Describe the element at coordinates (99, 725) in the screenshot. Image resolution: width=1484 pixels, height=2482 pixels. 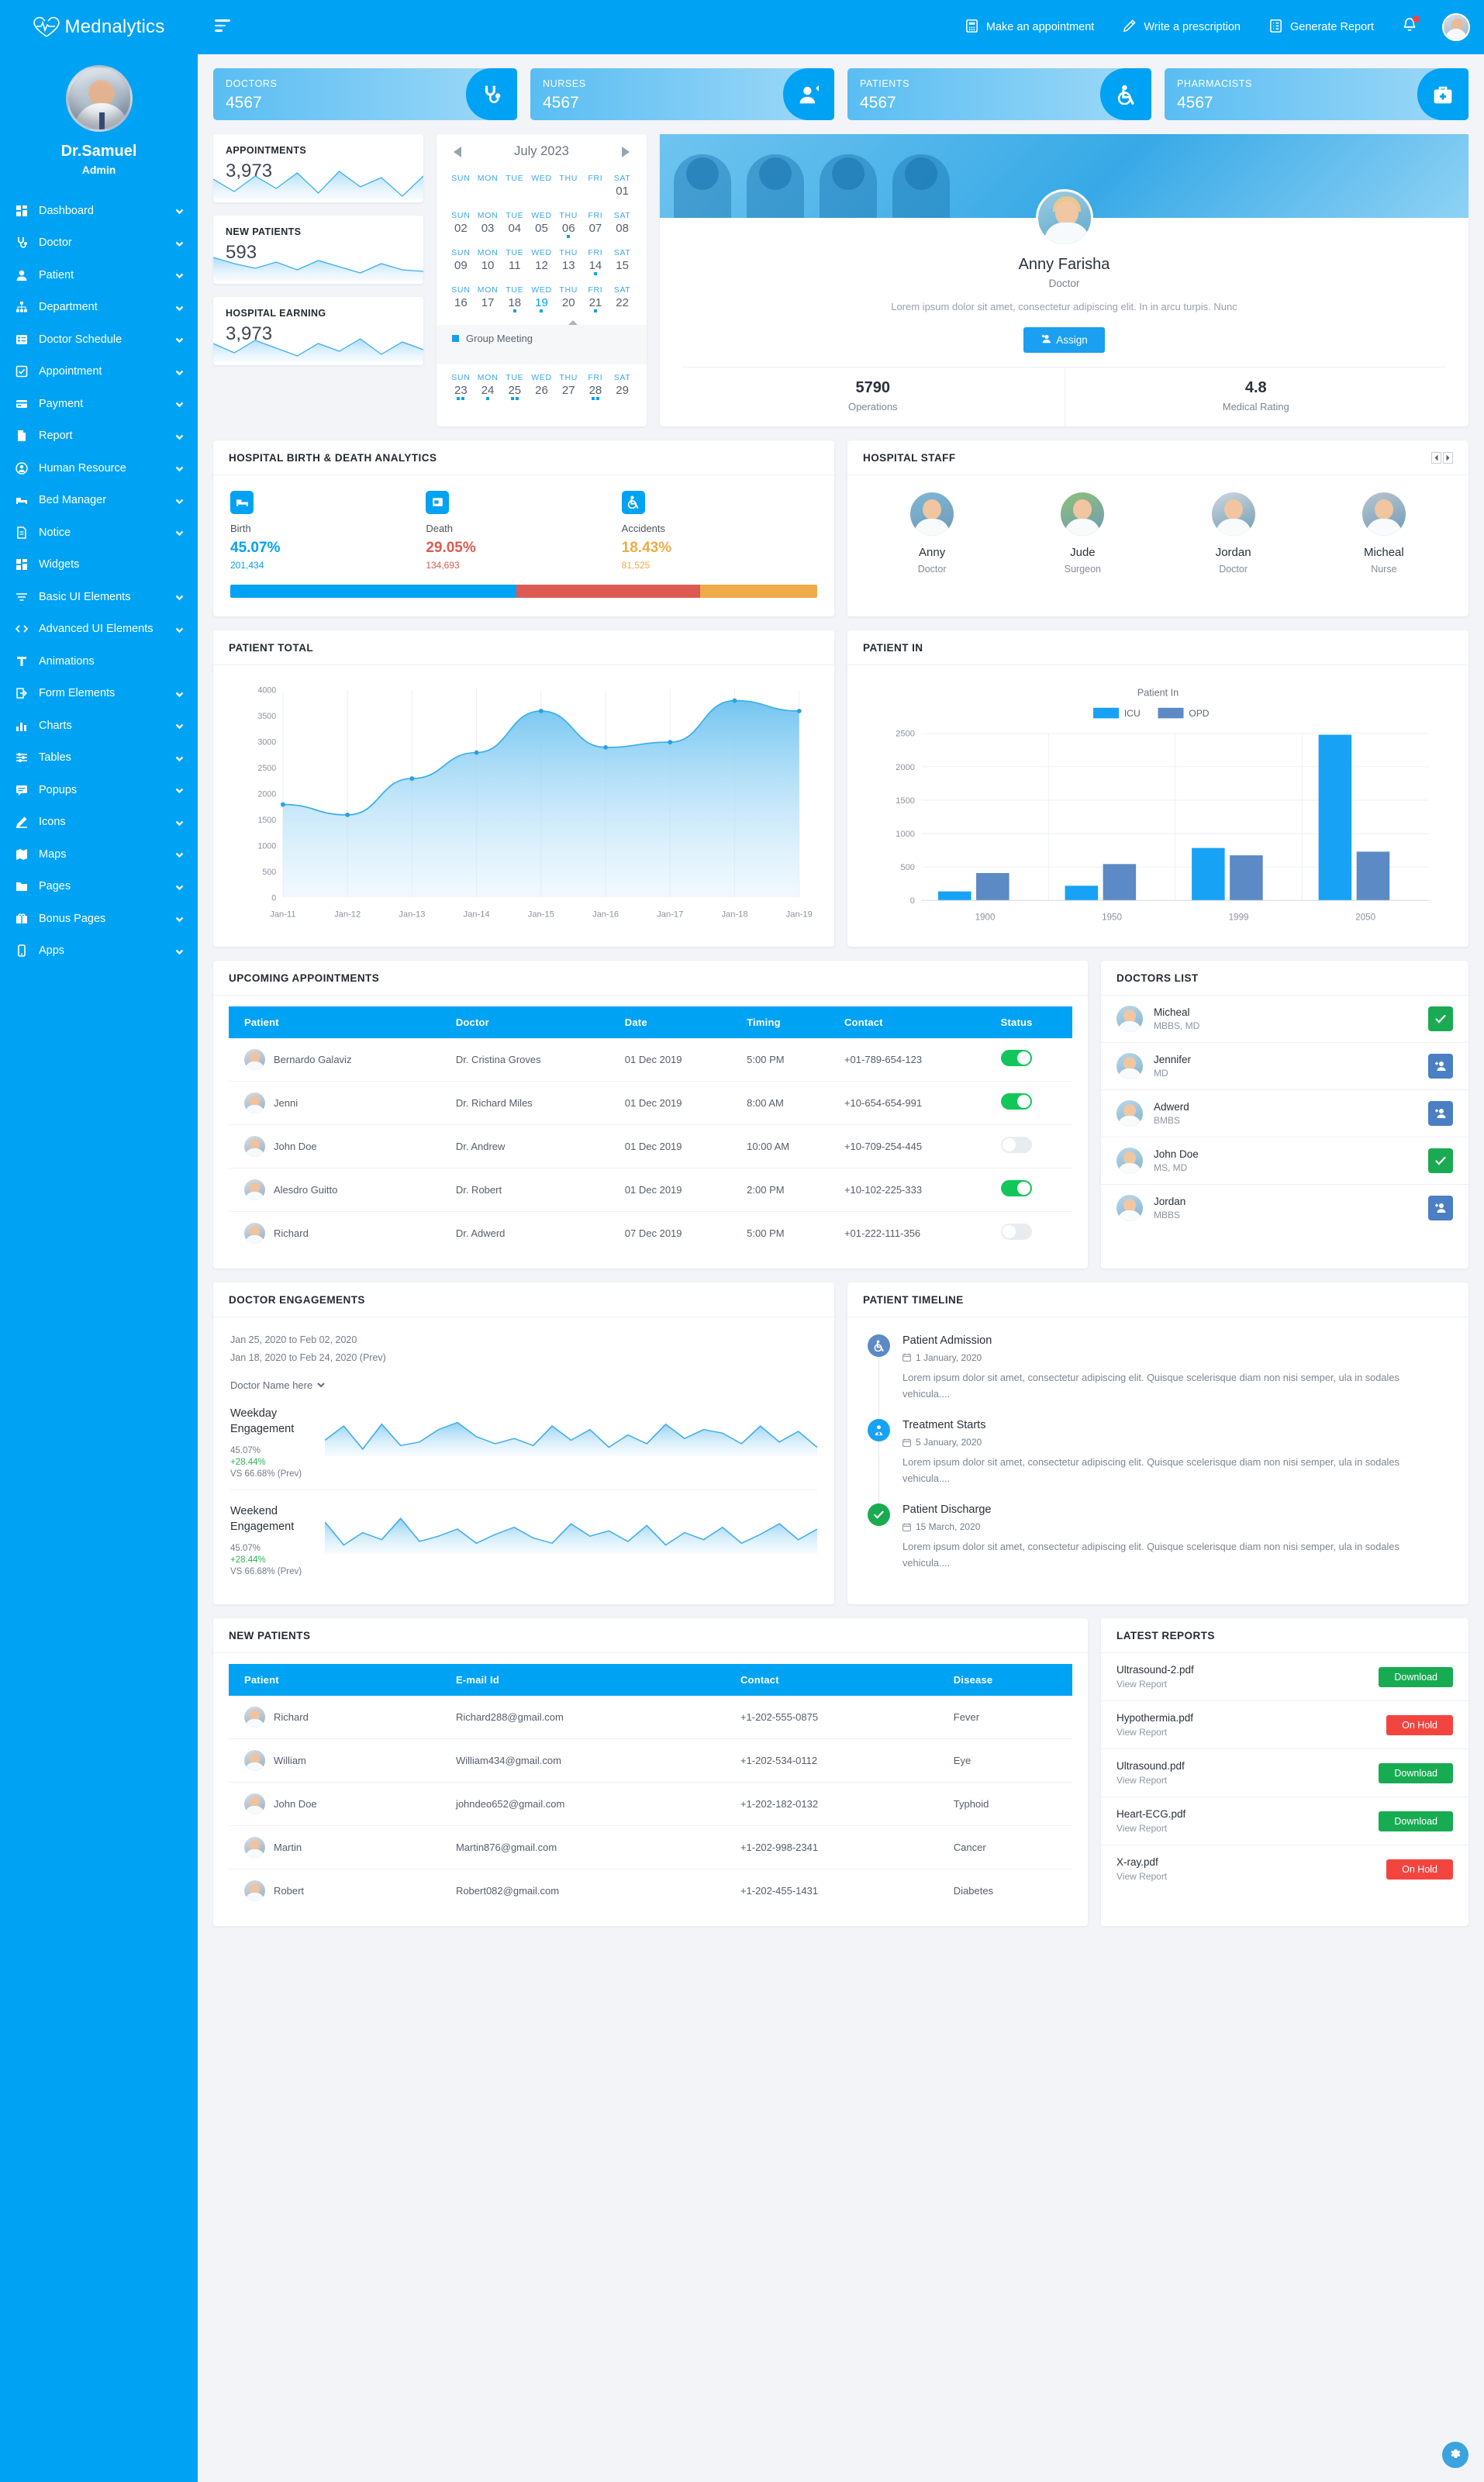
I see `sidebar-item-charts: Charts` at that location.